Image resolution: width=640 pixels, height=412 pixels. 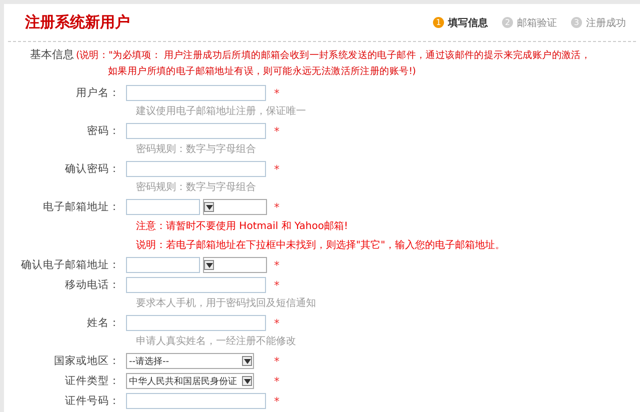 I want to click on step-number: 1, so click(x=438, y=22).